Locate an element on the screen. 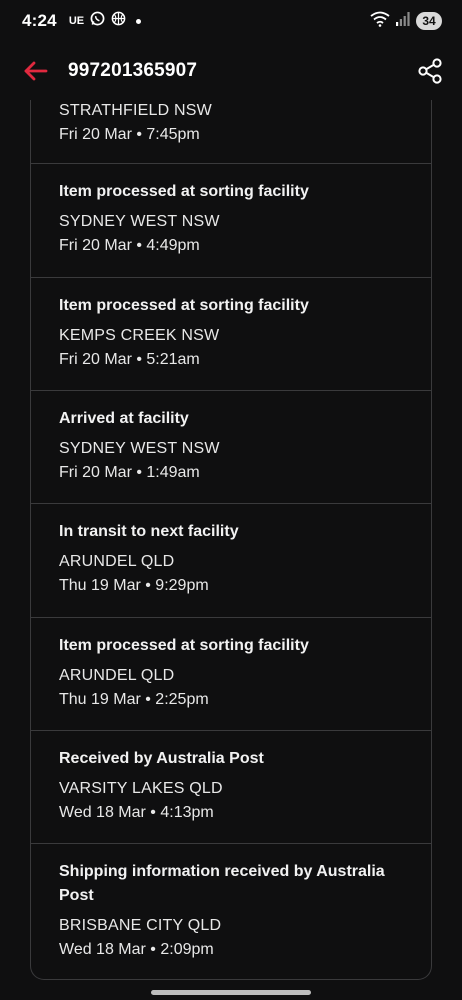  share-button is located at coordinates (430, 71).